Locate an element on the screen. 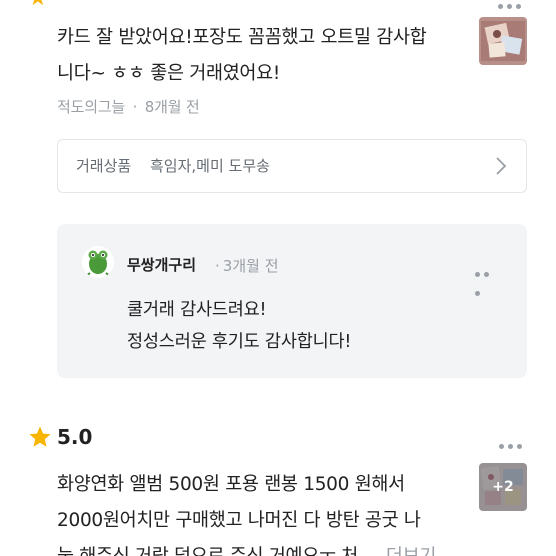 Image resolution: width=556 pixels, height=556 pixels. rating-value: 5.0 is located at coordinates (75, 437).